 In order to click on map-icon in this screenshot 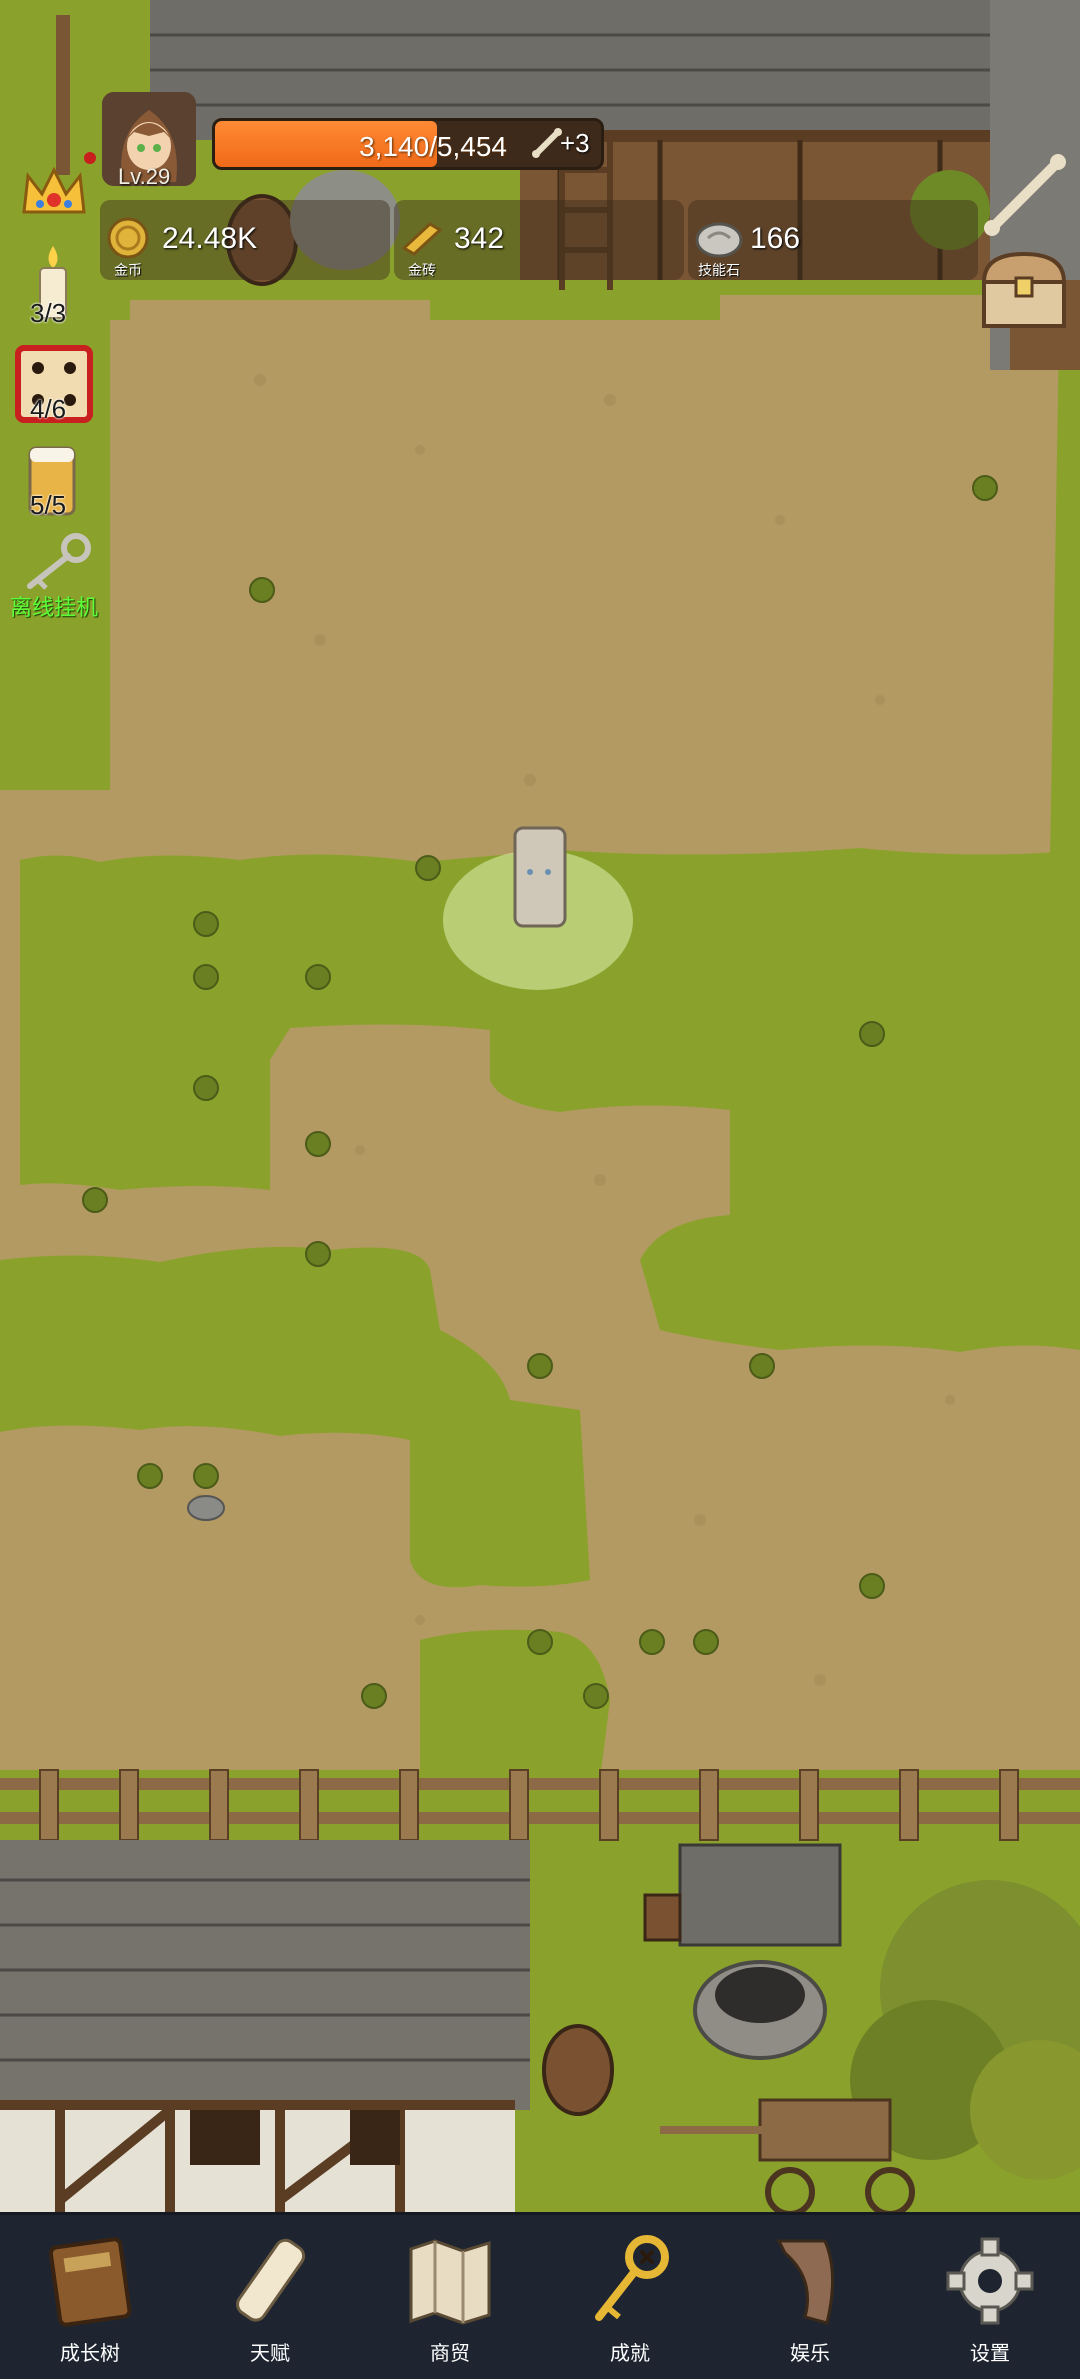, I will do `click(450, 2282)`.